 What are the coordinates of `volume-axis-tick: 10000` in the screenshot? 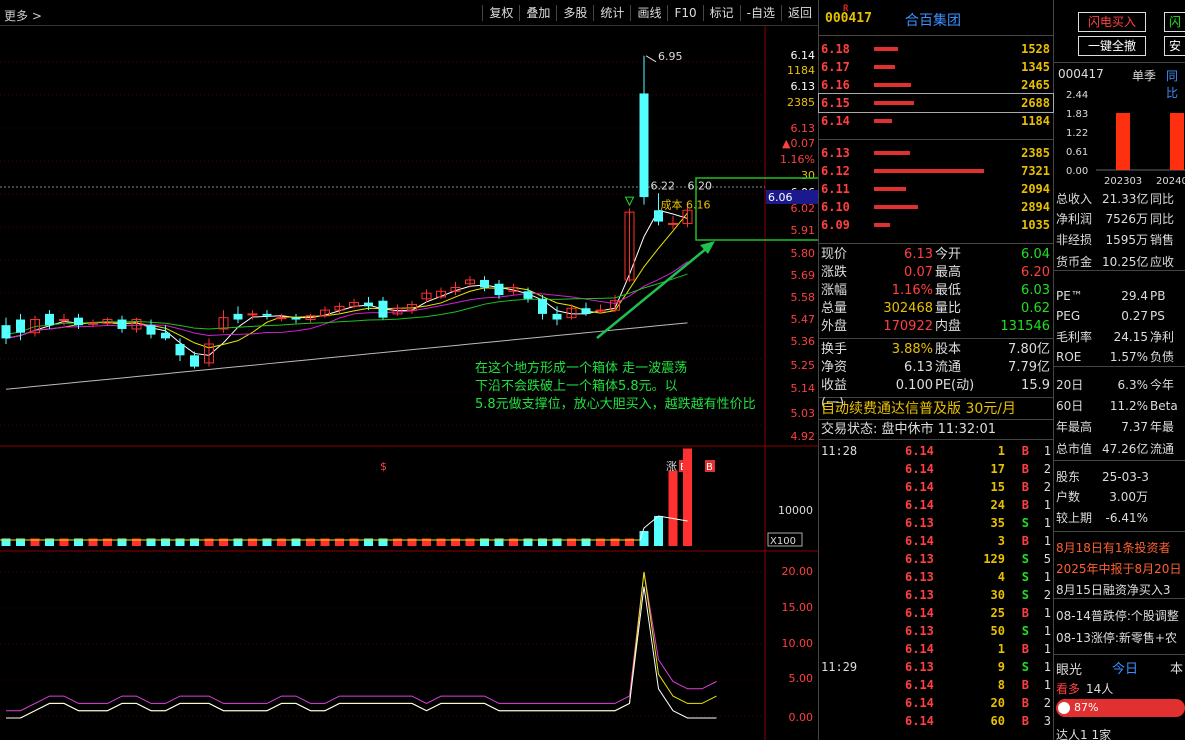 It's located at (795, 510).